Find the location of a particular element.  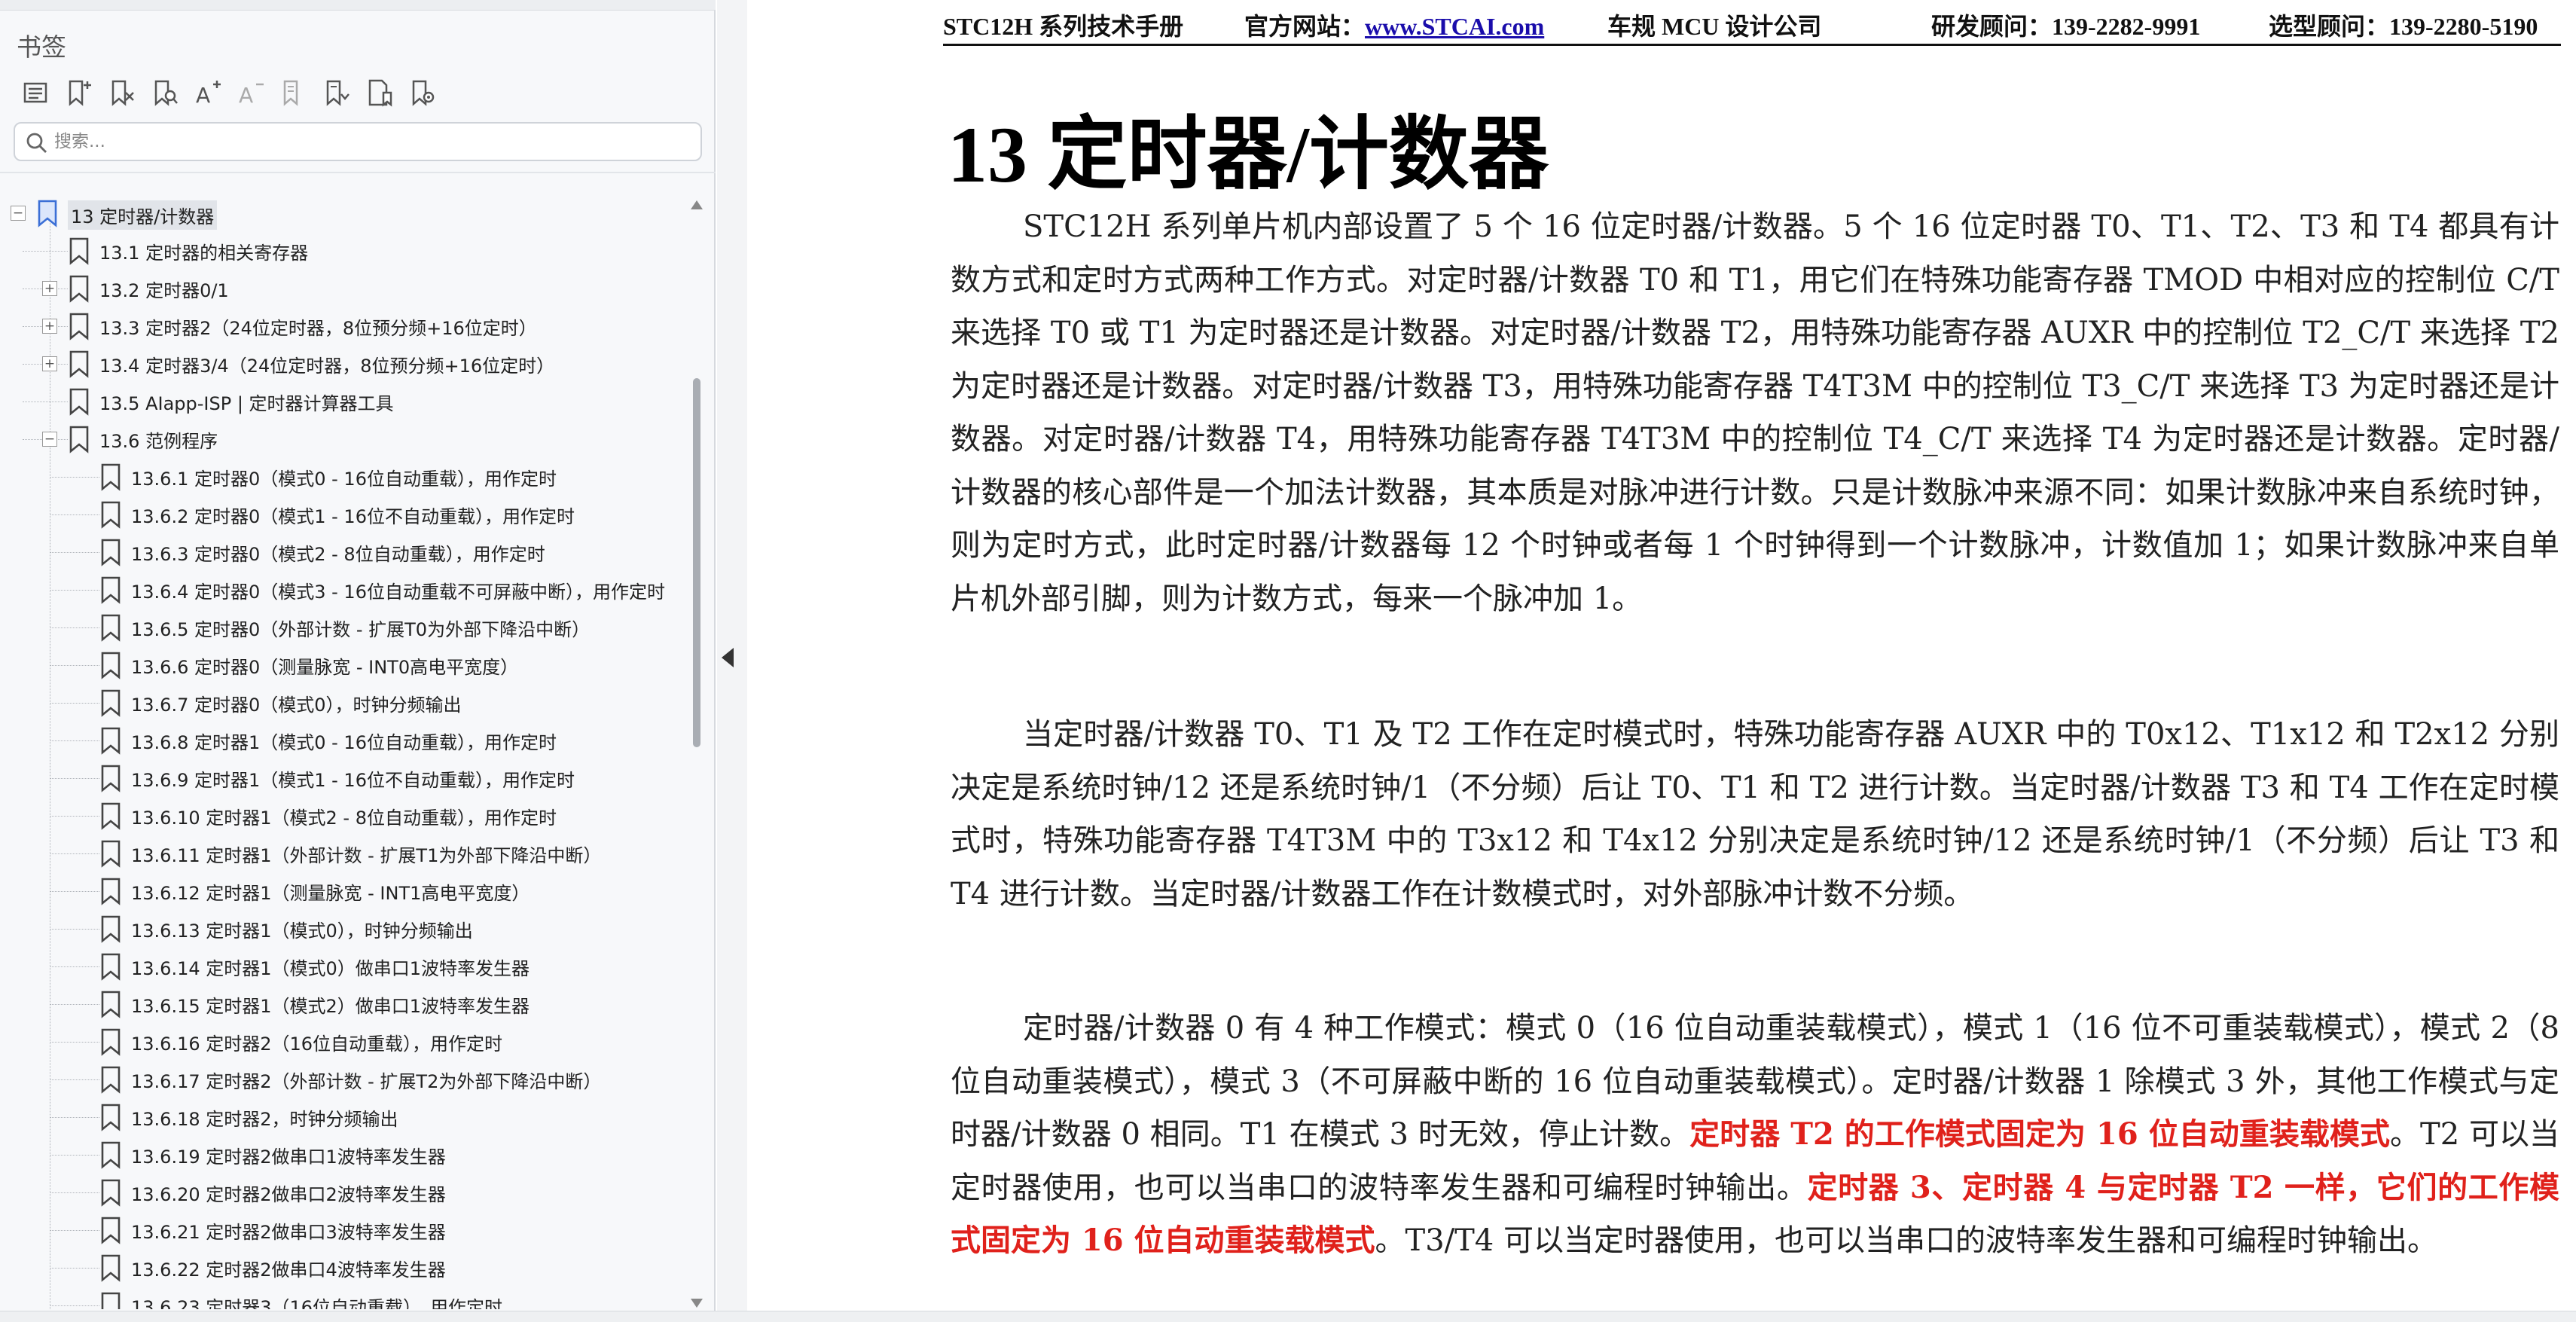

bookmark-item: 13.6.10 定时器1（模式2 - 8位自动重载），用作定时 is located at coordinates (339, 816).